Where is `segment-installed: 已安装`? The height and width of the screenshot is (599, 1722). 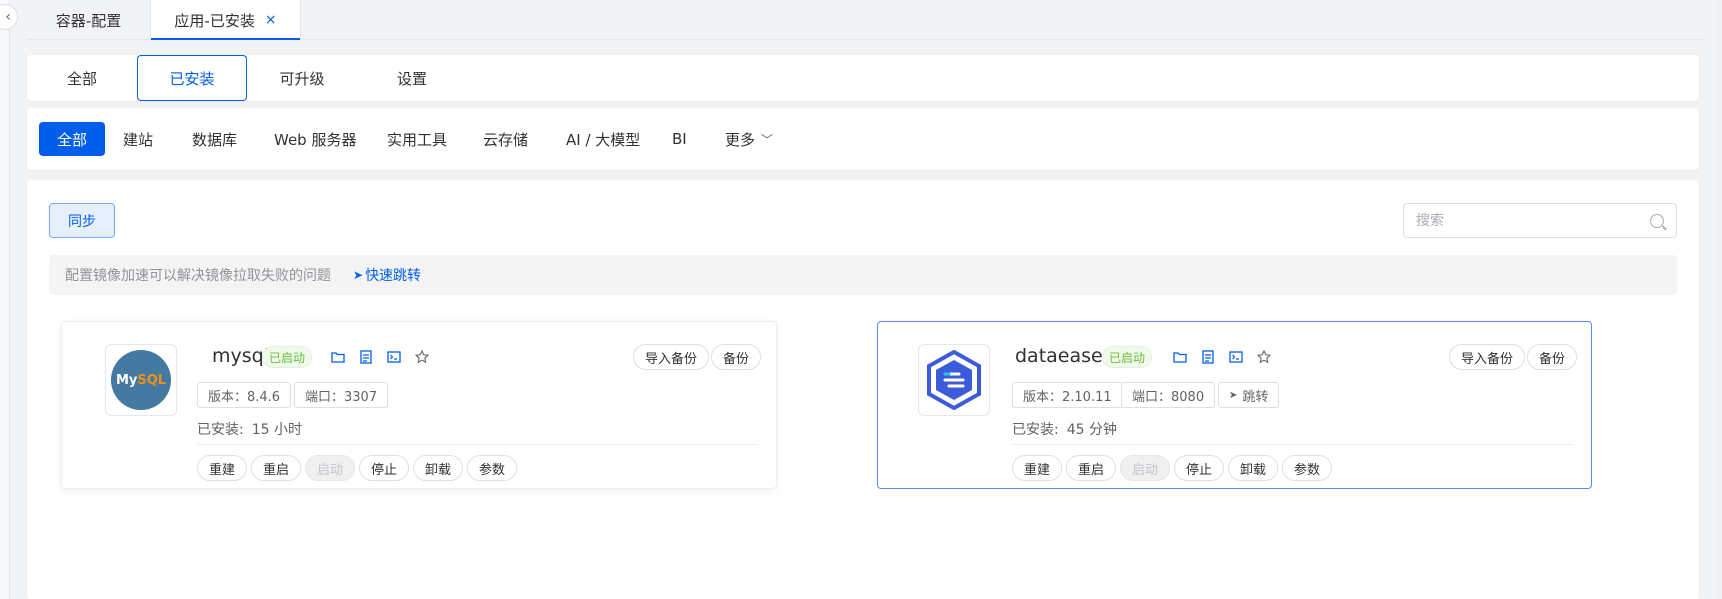
segment-installed: 已安装 is located at coordinates (192, 78).